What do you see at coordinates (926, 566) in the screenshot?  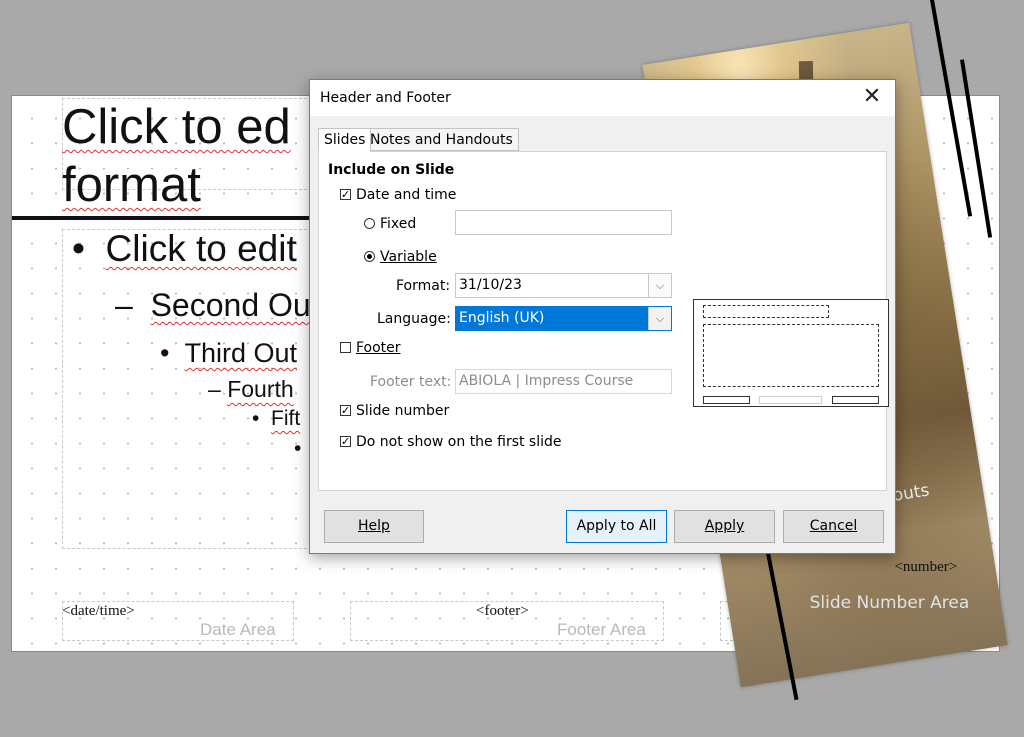 I see `number-field: <number>` at bounding box center [926, 566].